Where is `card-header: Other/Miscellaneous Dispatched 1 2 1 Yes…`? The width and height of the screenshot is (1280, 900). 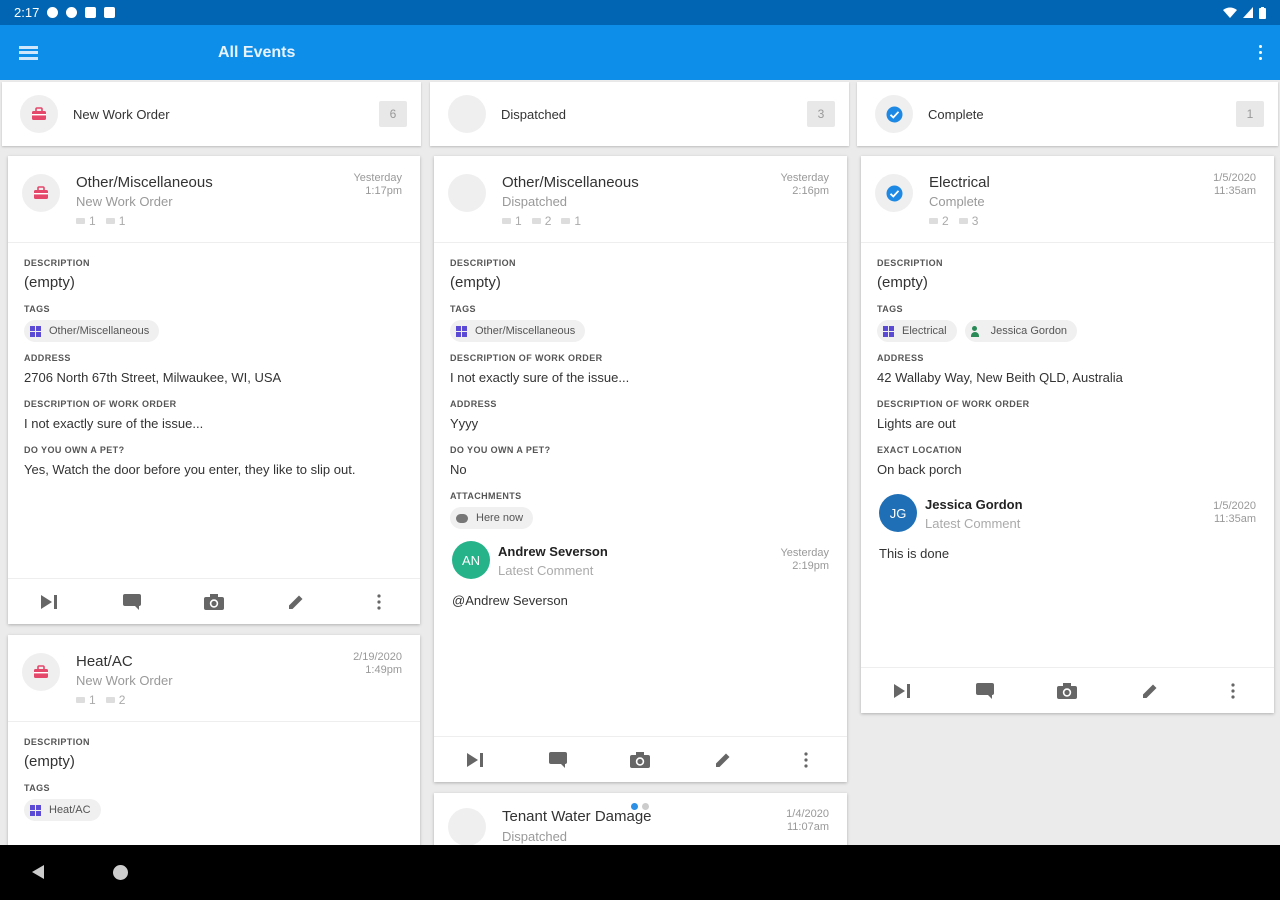 card-header: Other/Miscellaneous Dispatched 1 2 1 Yes… is located at coordinates (640, 199).